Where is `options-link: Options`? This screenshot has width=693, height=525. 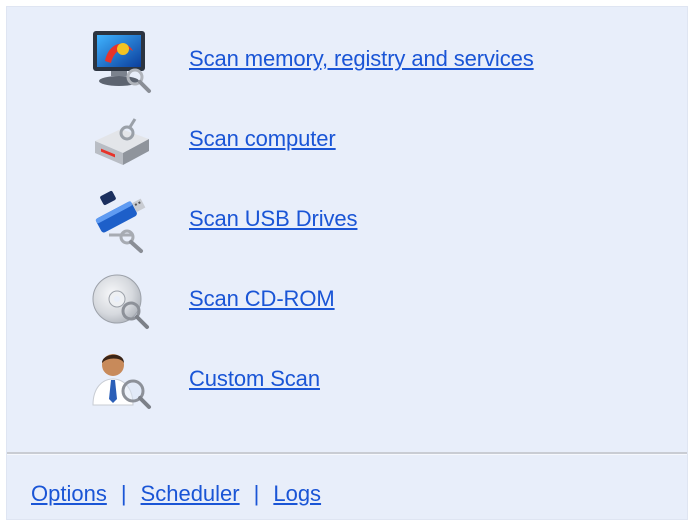 options-link: Options is located at coordinates (69, 494).